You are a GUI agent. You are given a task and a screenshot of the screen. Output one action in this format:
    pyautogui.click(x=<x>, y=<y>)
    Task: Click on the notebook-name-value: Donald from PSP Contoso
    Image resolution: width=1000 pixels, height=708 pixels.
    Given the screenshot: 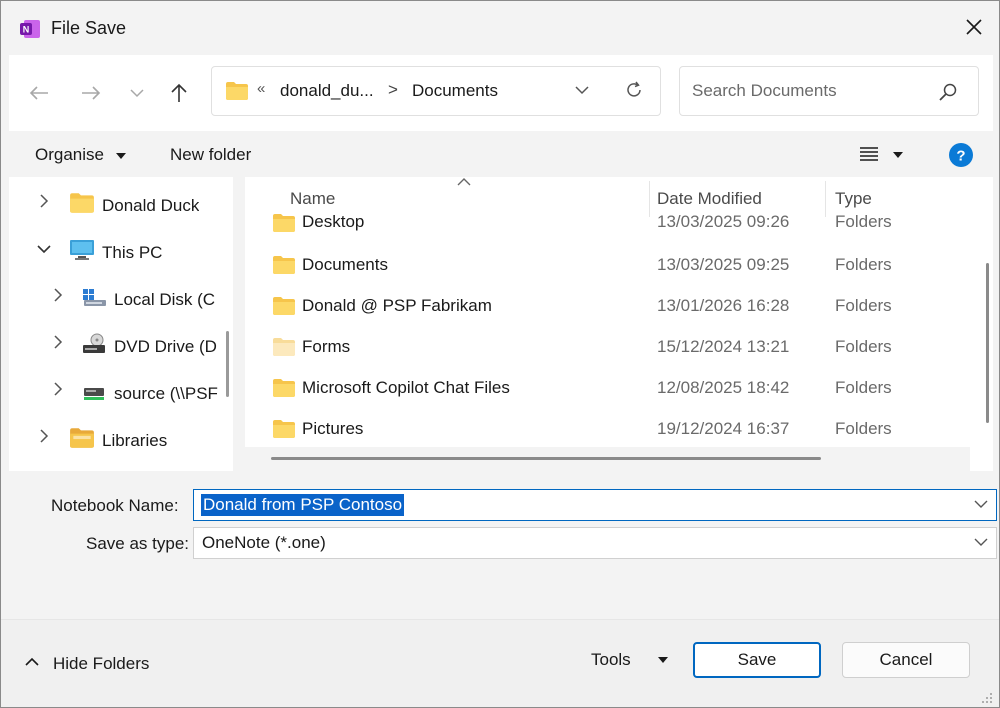 What is the action you would take?
    pyautogui.click(x=303, y=505)
    